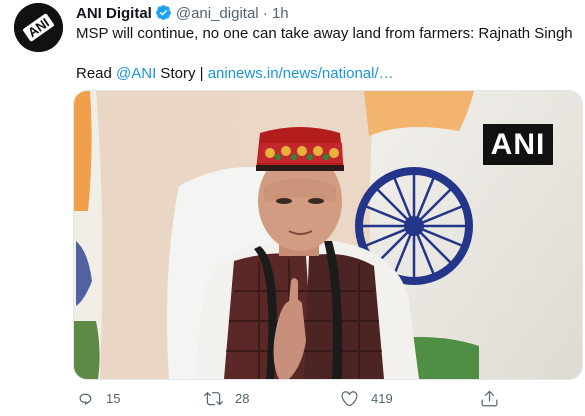 Image resolution: width=585 pixels, height=416 pixels. What do you see at coordinates (323, 400) in the screenshot?
I see `tweet-actions: 15 28 419` at bounding box center [323, 400].